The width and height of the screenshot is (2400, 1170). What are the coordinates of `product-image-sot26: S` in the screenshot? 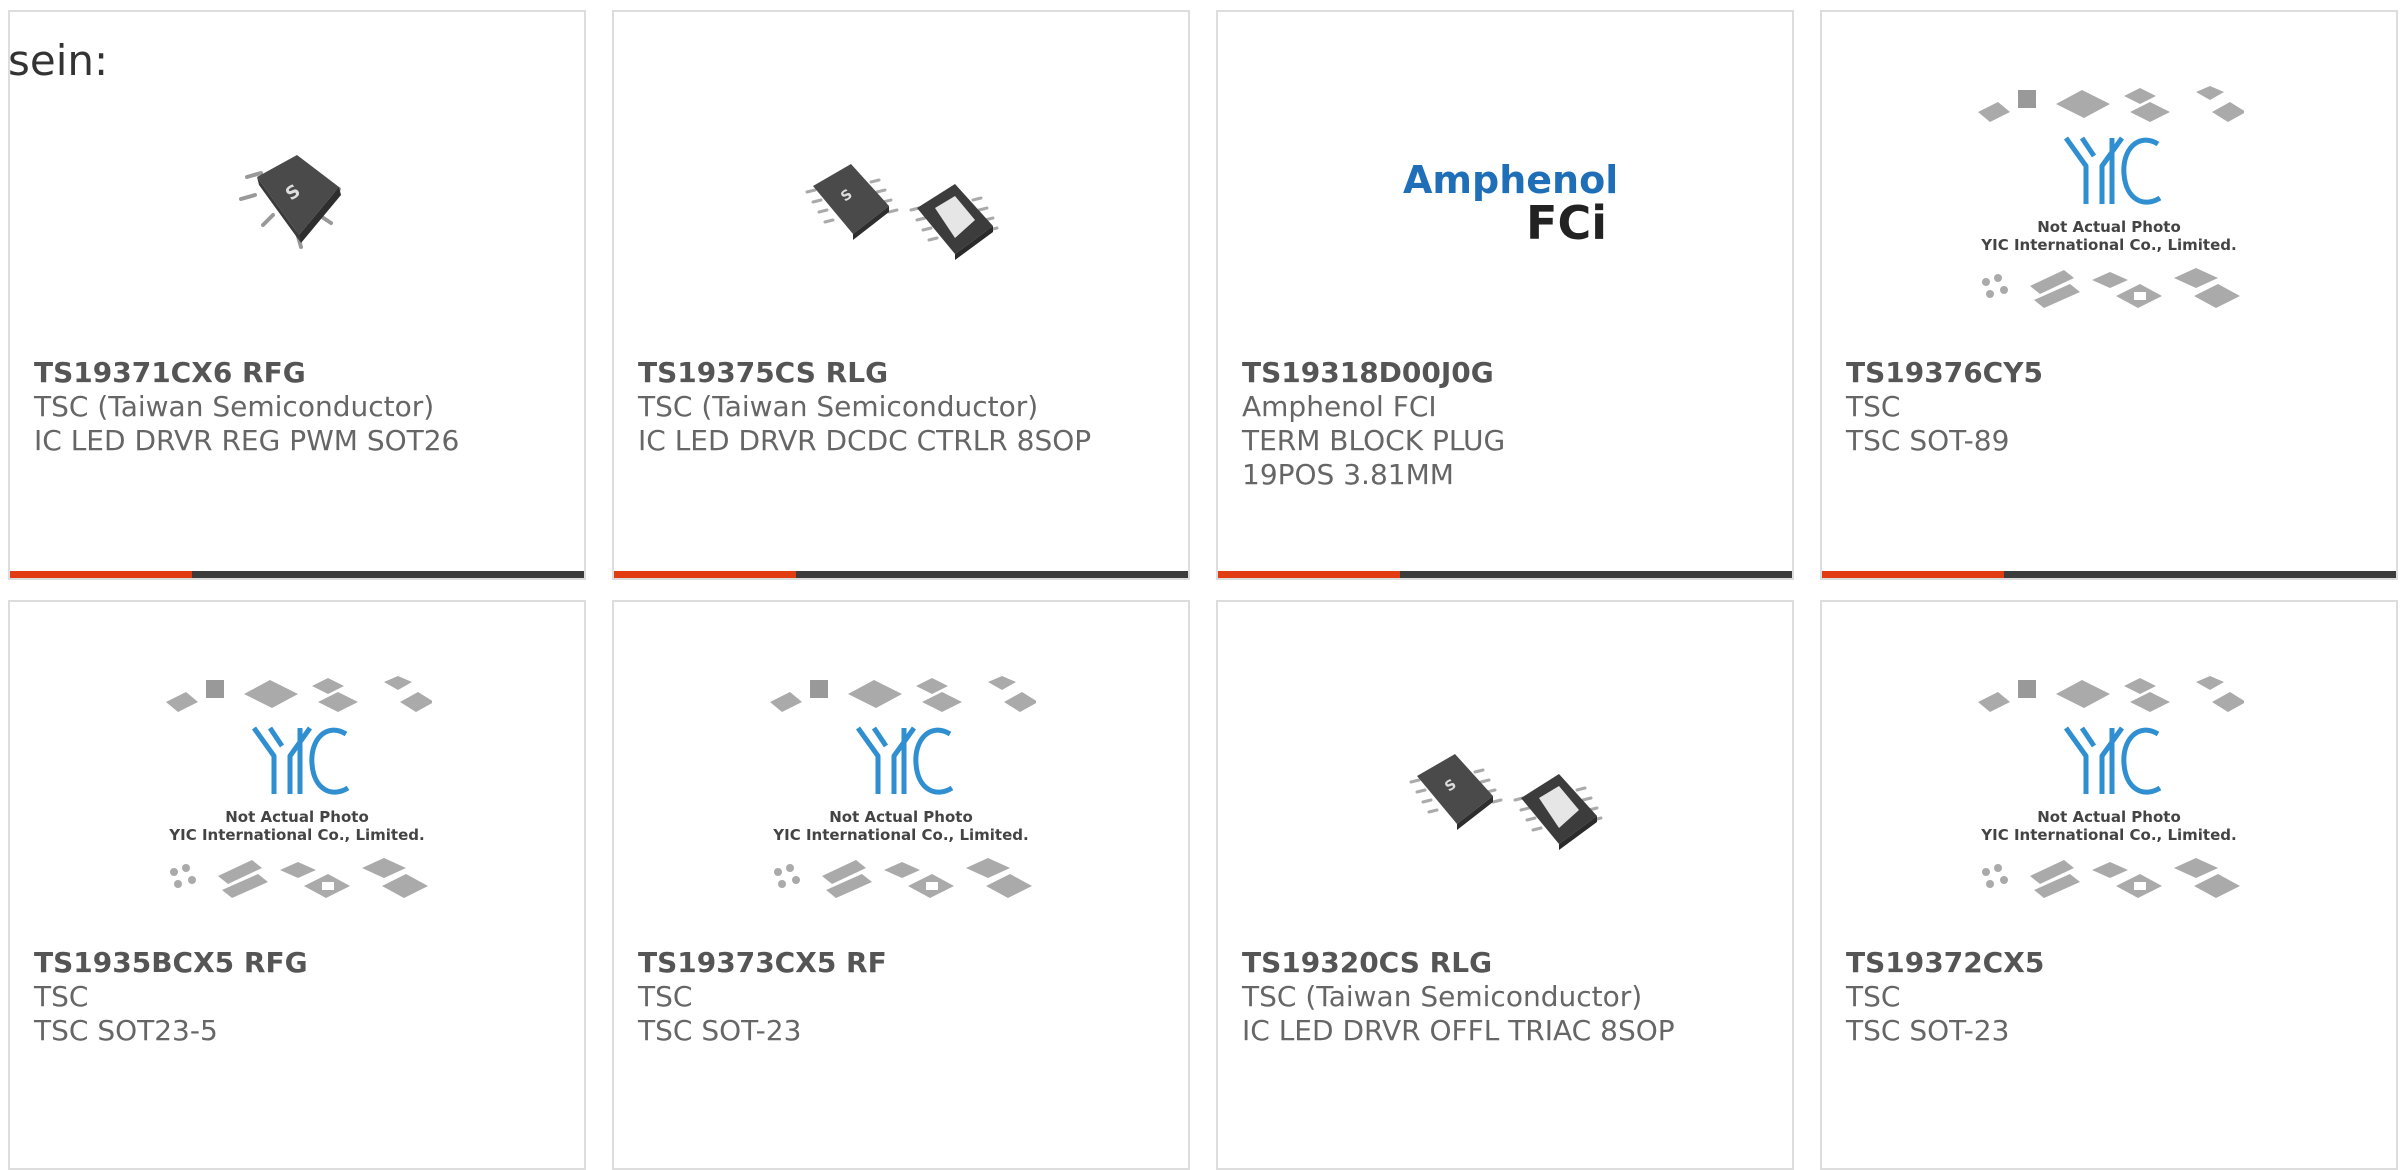 It's located at (297, 202).